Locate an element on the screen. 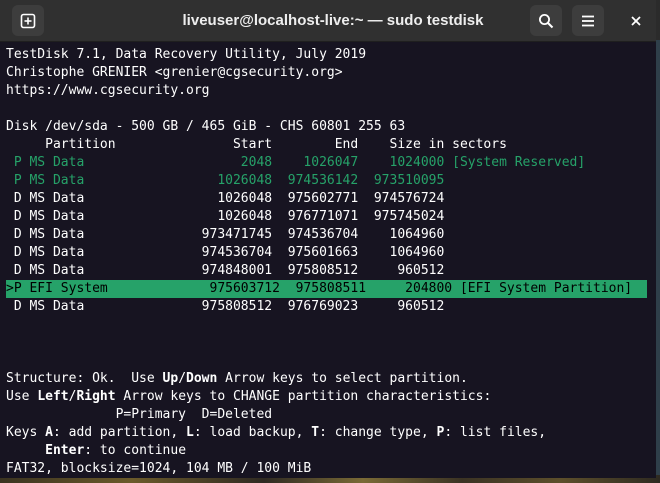 The height and width of the screenshot is (483, 660). help-text: Use is located at coordinates (22, 396).